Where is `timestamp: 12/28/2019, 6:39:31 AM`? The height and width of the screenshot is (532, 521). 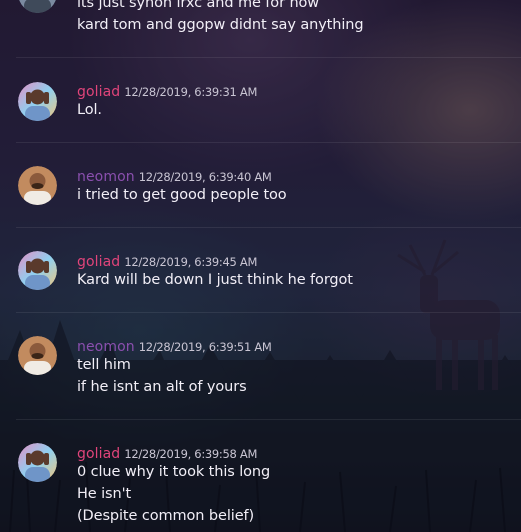
timestamp: 12/28/2019, 6:39:31 AM is located at coordinates (191, 92).